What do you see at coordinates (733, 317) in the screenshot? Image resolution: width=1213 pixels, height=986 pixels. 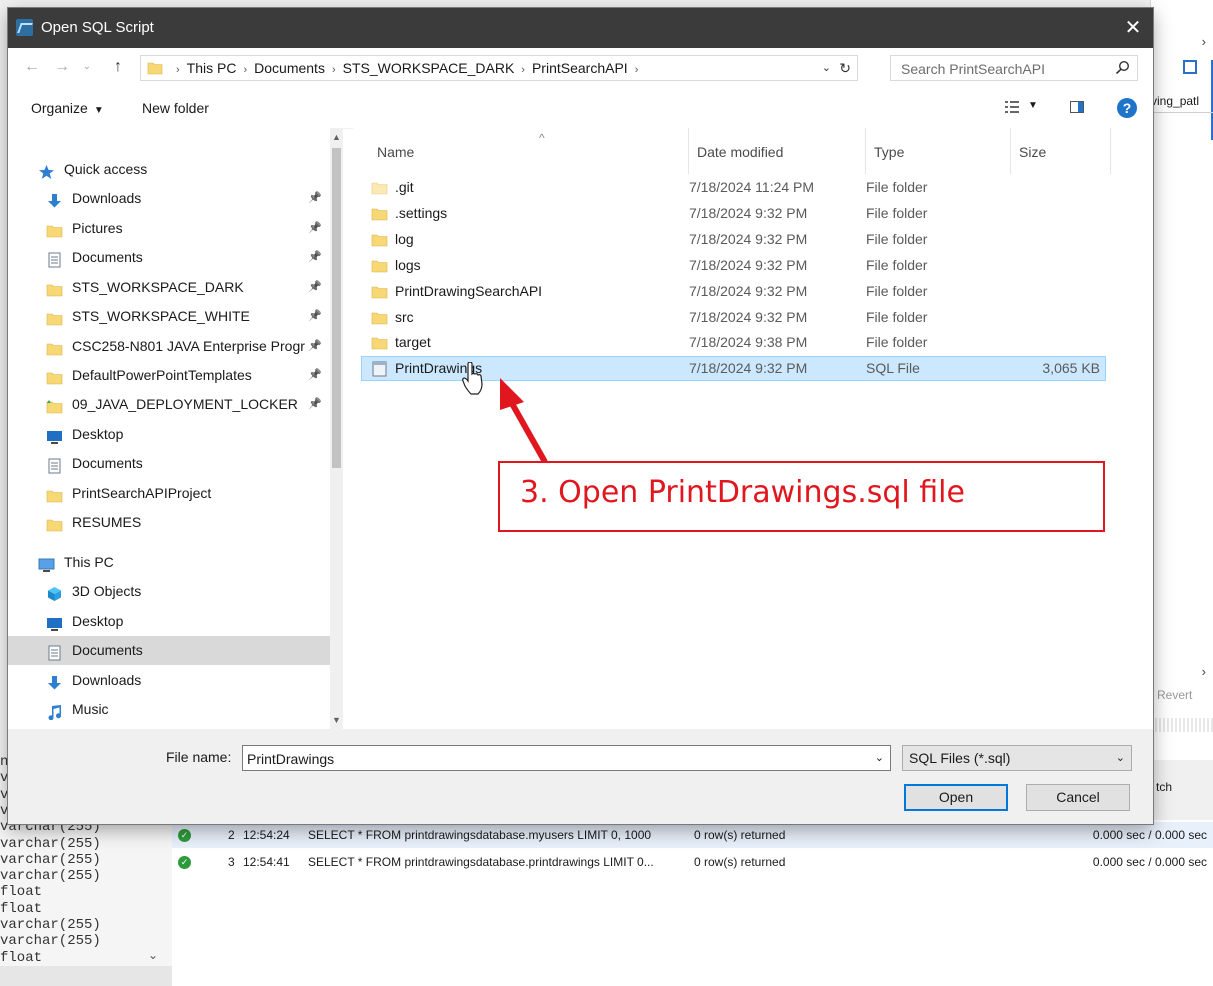 I see `file-row: src 7/18/2024 9:32 PM File folder` at bounding box center [733, 317].